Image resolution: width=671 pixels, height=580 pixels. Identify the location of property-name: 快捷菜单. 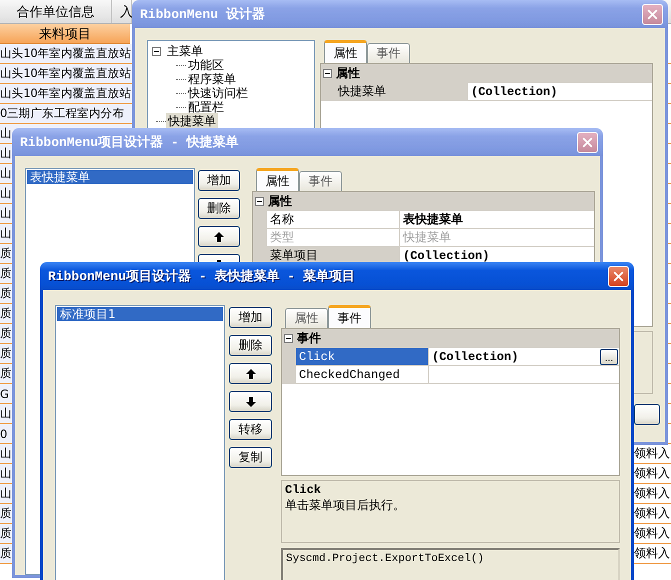
(394, 92).